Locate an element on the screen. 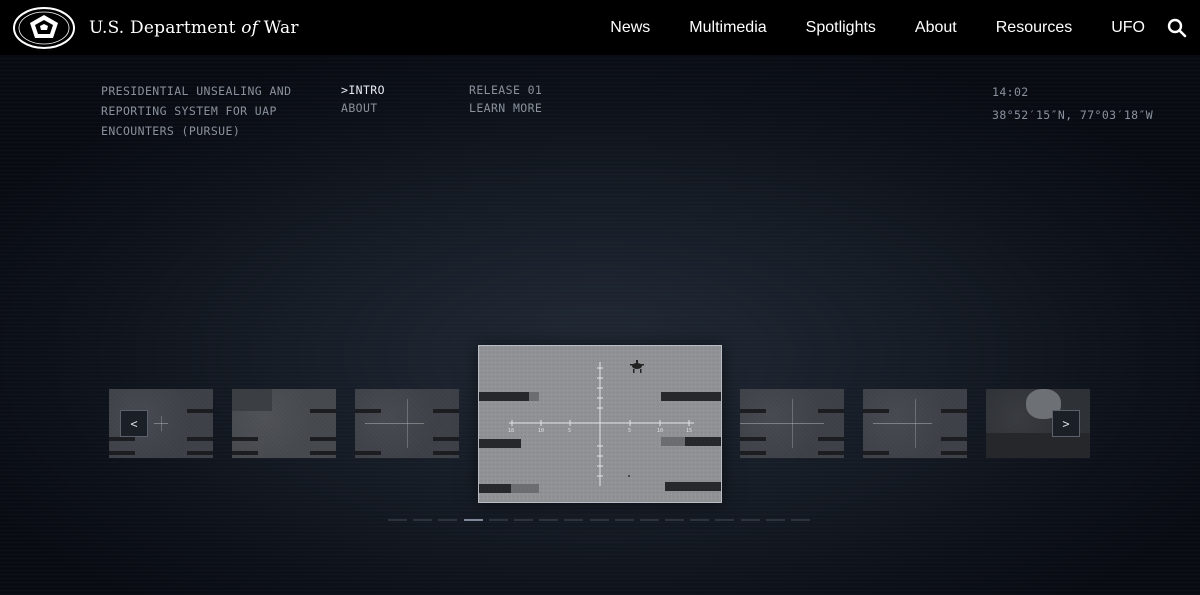 This screenshot has height=595, width=1200. pentagon-seal-icon is located at coordinates (44, 27).